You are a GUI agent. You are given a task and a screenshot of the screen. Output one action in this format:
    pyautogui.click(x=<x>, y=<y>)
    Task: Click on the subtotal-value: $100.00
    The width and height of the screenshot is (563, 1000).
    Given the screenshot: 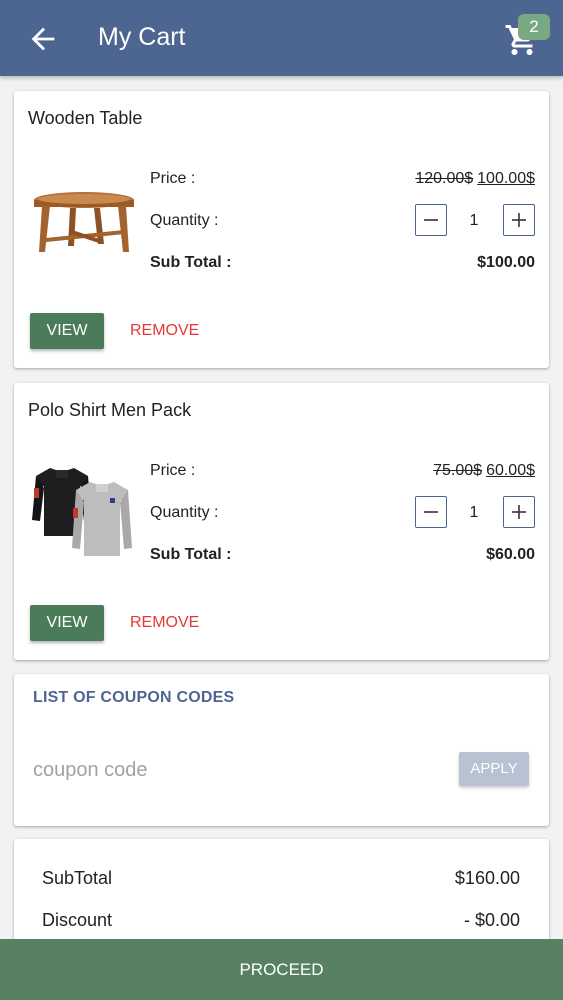 What is the action you would take?
    pyautogui.click(x=506, y=262)
    